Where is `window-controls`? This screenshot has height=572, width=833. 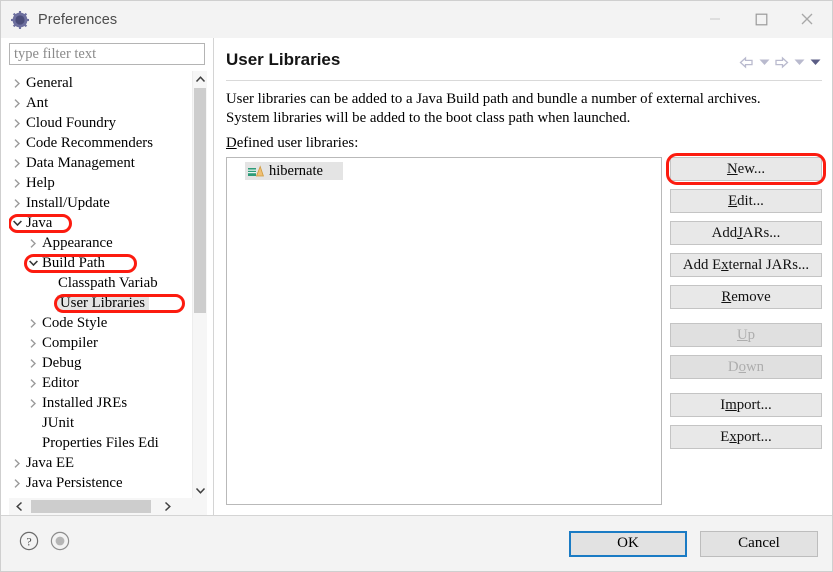
window-controls is located at coordinates (761, 19).